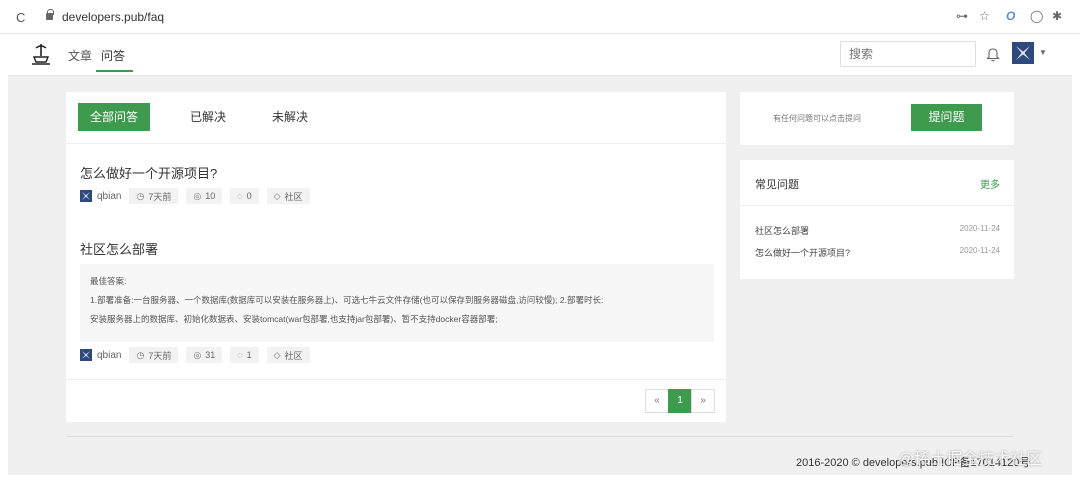 The width and height of the screenshot is (1080, 481). What do you see at coordinates (290, 117) in the screenshot?
I see `tab-unsolved: 未解决` at bounding box center [290, 117].